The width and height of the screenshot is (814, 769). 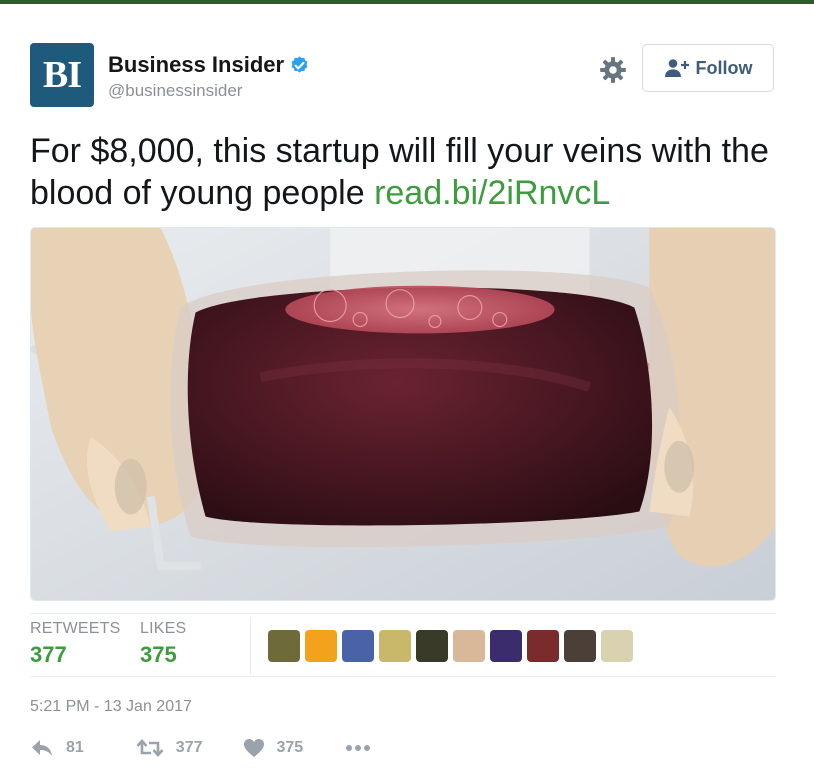 I want to click on more-button, so click(x=364, y=748).